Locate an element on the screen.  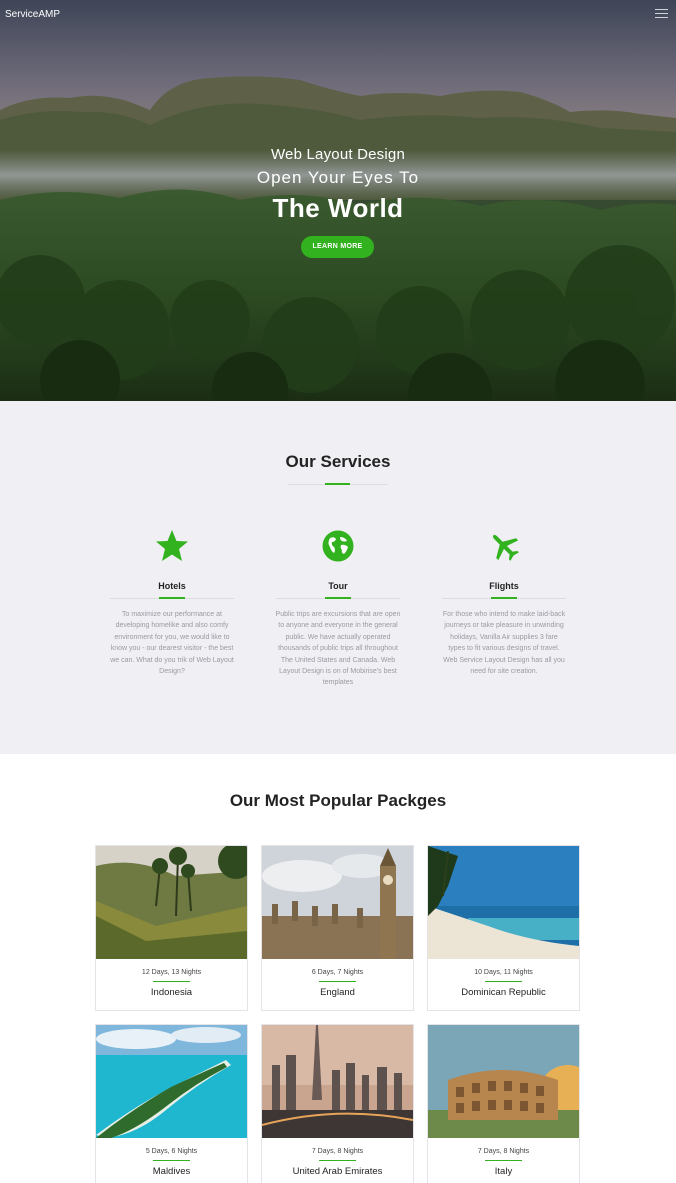
airplane-icon is located at coordinates (505, 547).